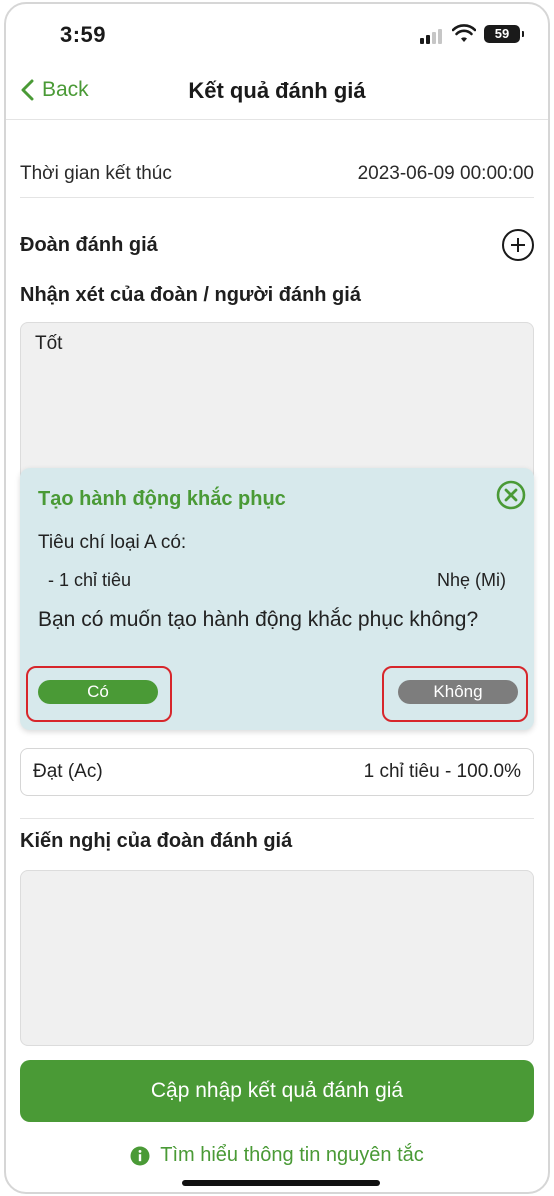 This screenshot has width=554, height=1196. What do you see at coordinates (68, 771) in the screenshot?
I see `pass-label: Đạt (Ac)` at bounding box center [68, 771].